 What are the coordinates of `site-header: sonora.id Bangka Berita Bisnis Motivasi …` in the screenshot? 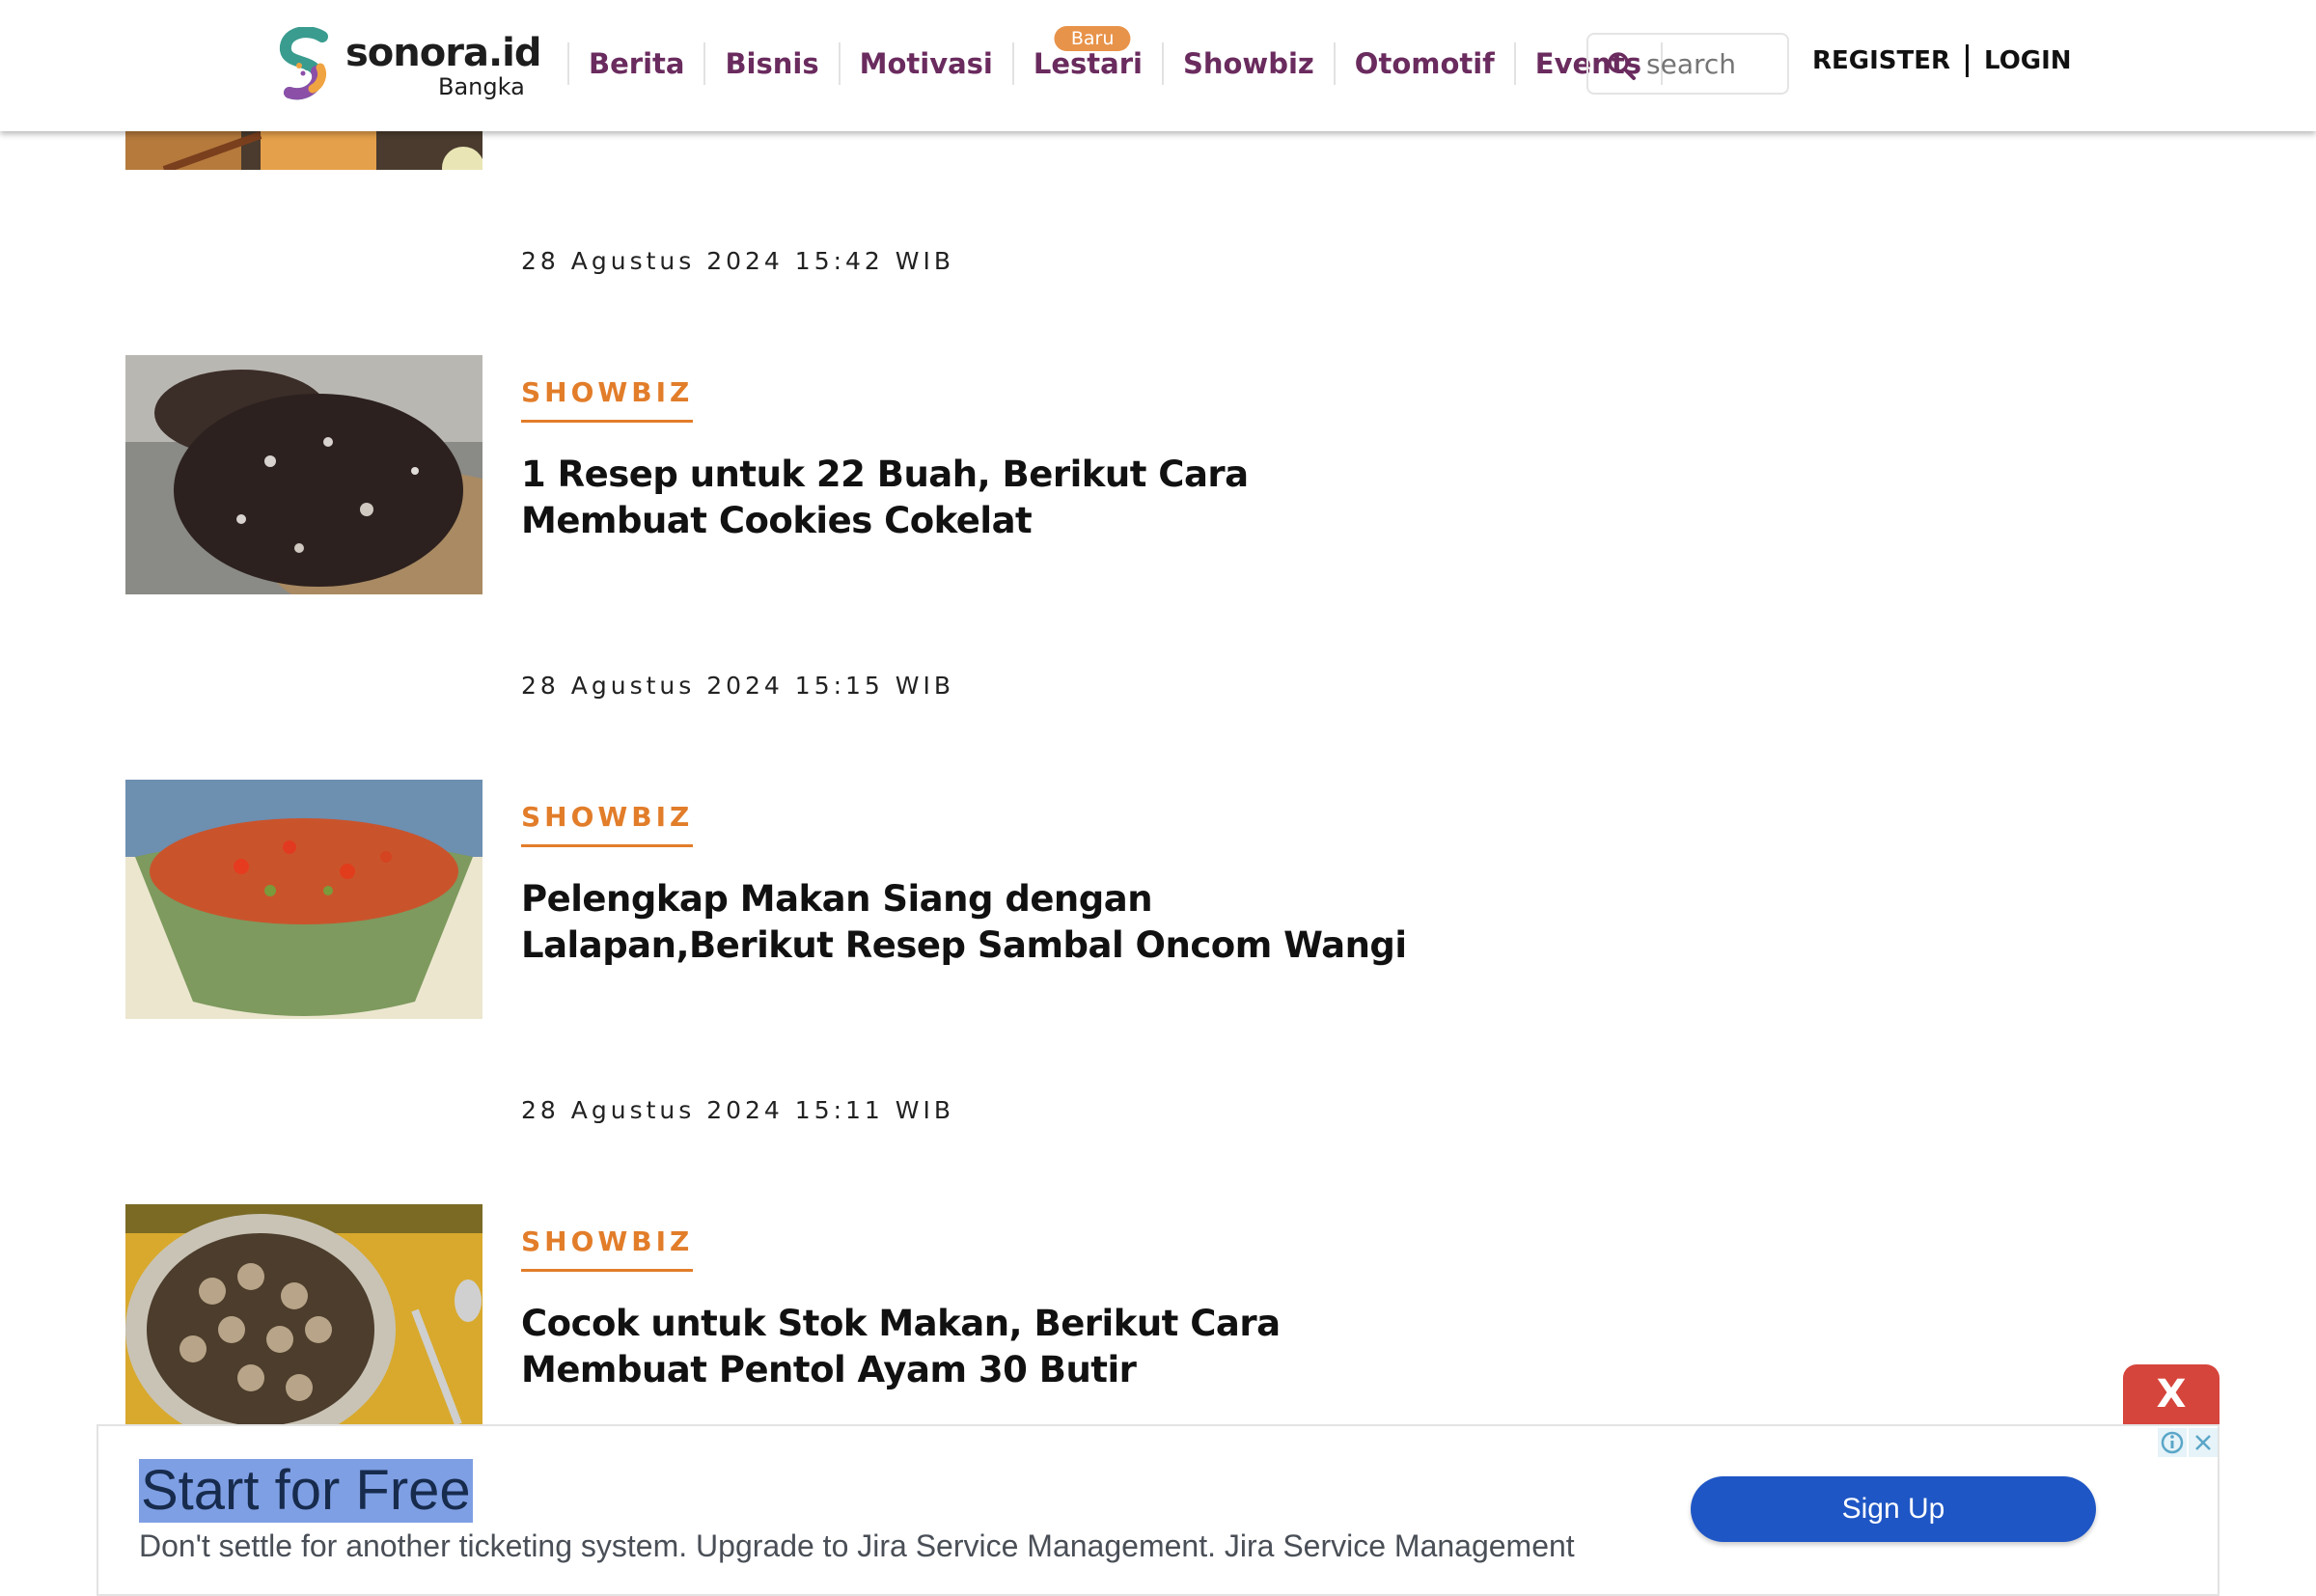 It's located at (1158, 66).